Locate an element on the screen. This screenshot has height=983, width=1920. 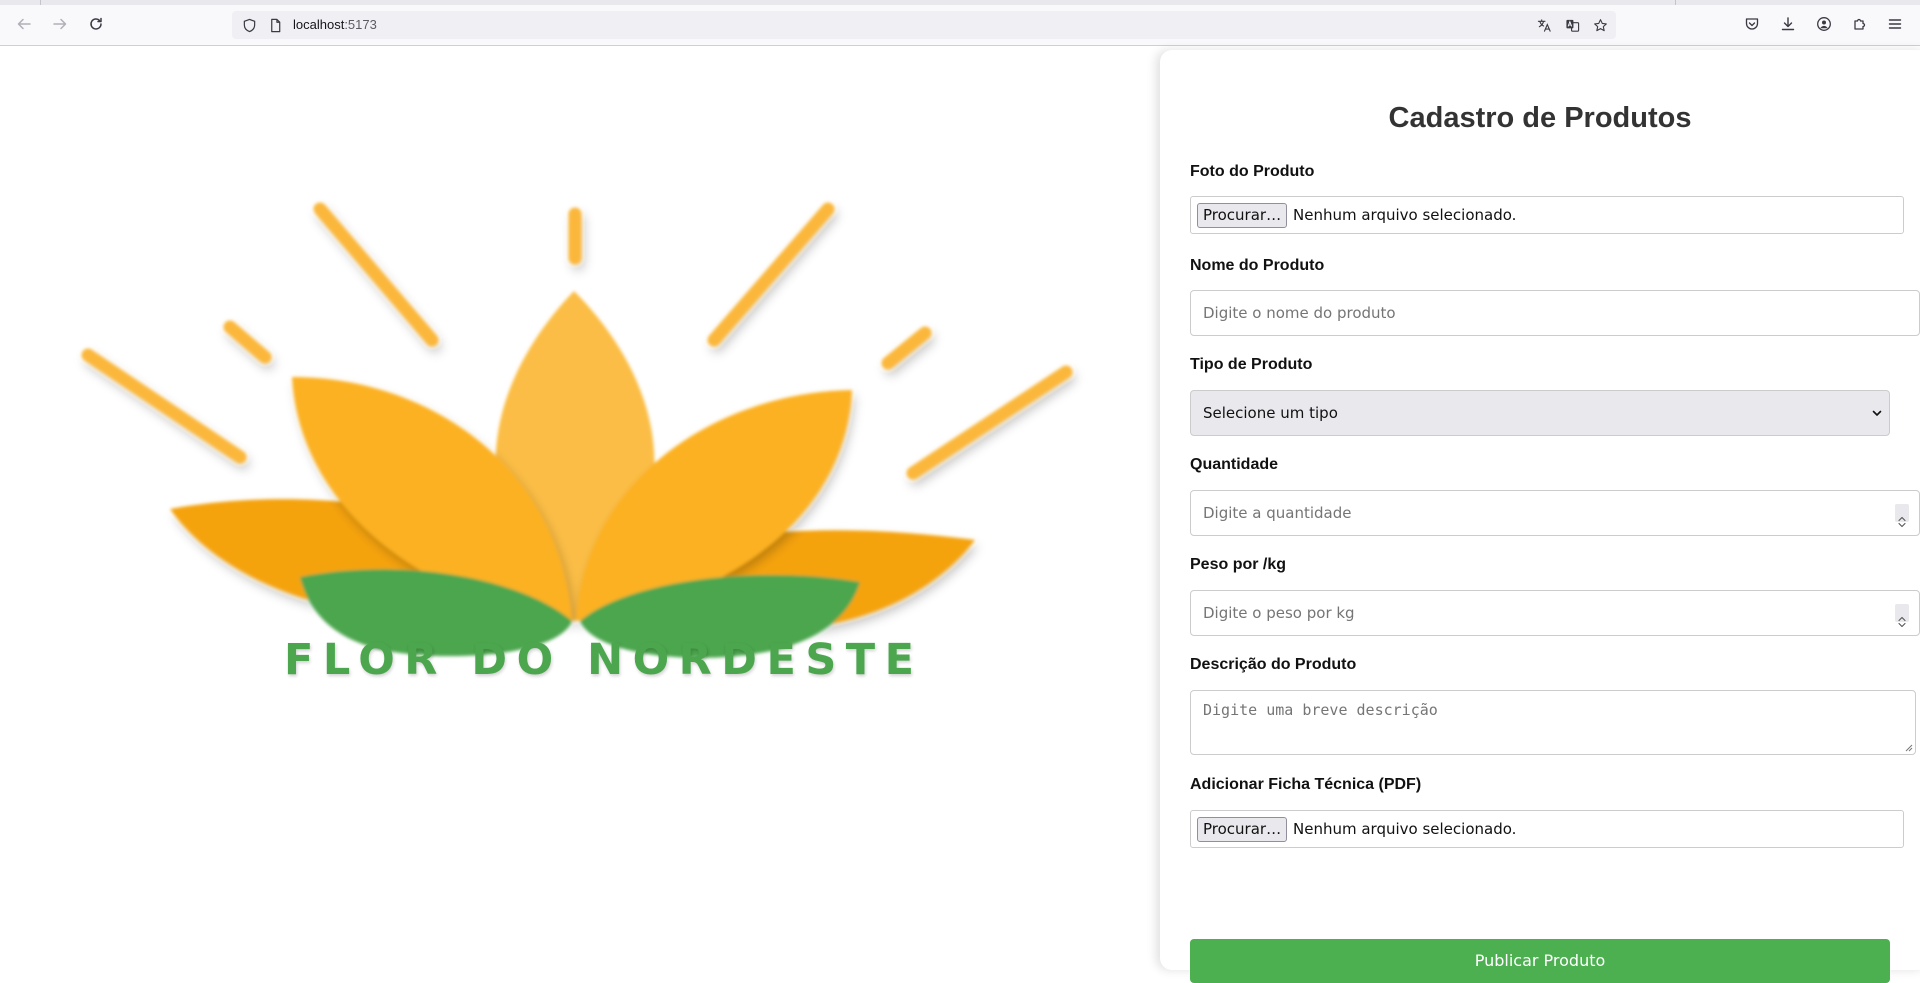
forward-button is located at coordinates (60, 24).